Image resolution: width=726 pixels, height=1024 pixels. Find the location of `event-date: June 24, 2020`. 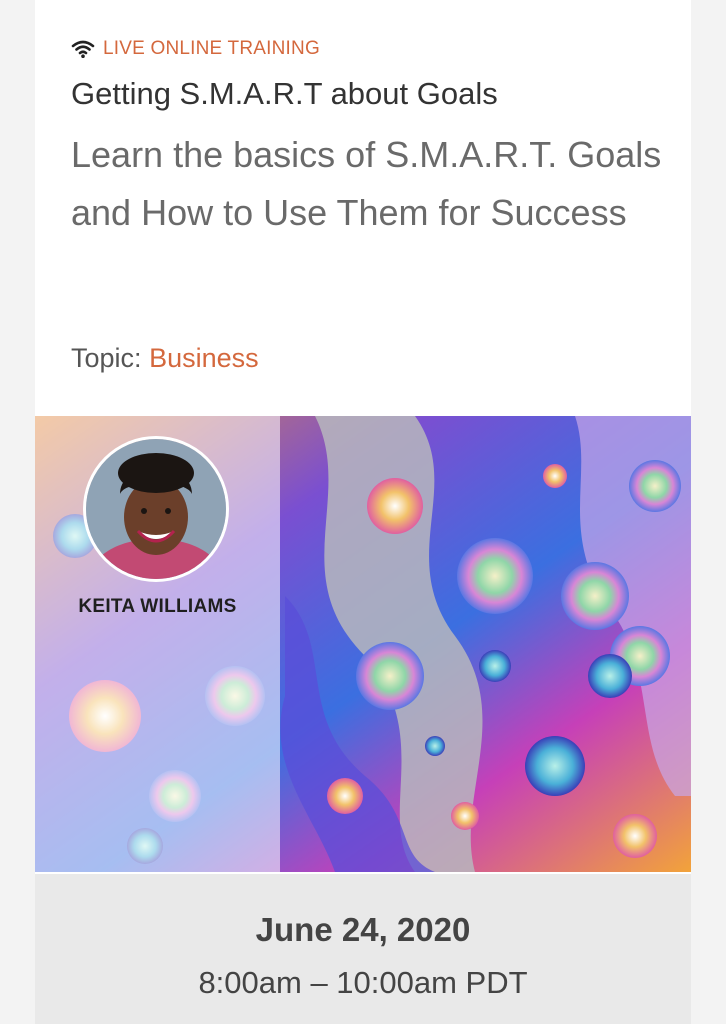

event-date: June 24, 2020 is located at coordinates (363, 929).